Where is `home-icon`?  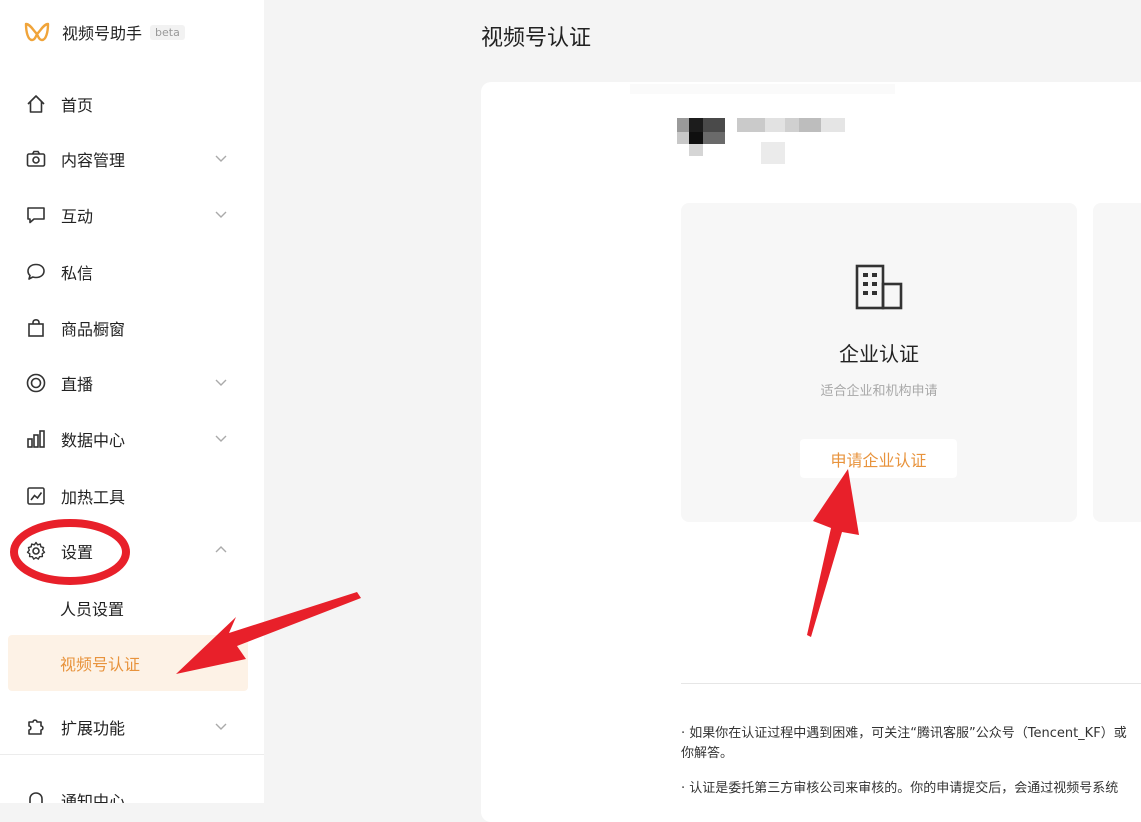 home-icon is located at coordinates (36, 104).